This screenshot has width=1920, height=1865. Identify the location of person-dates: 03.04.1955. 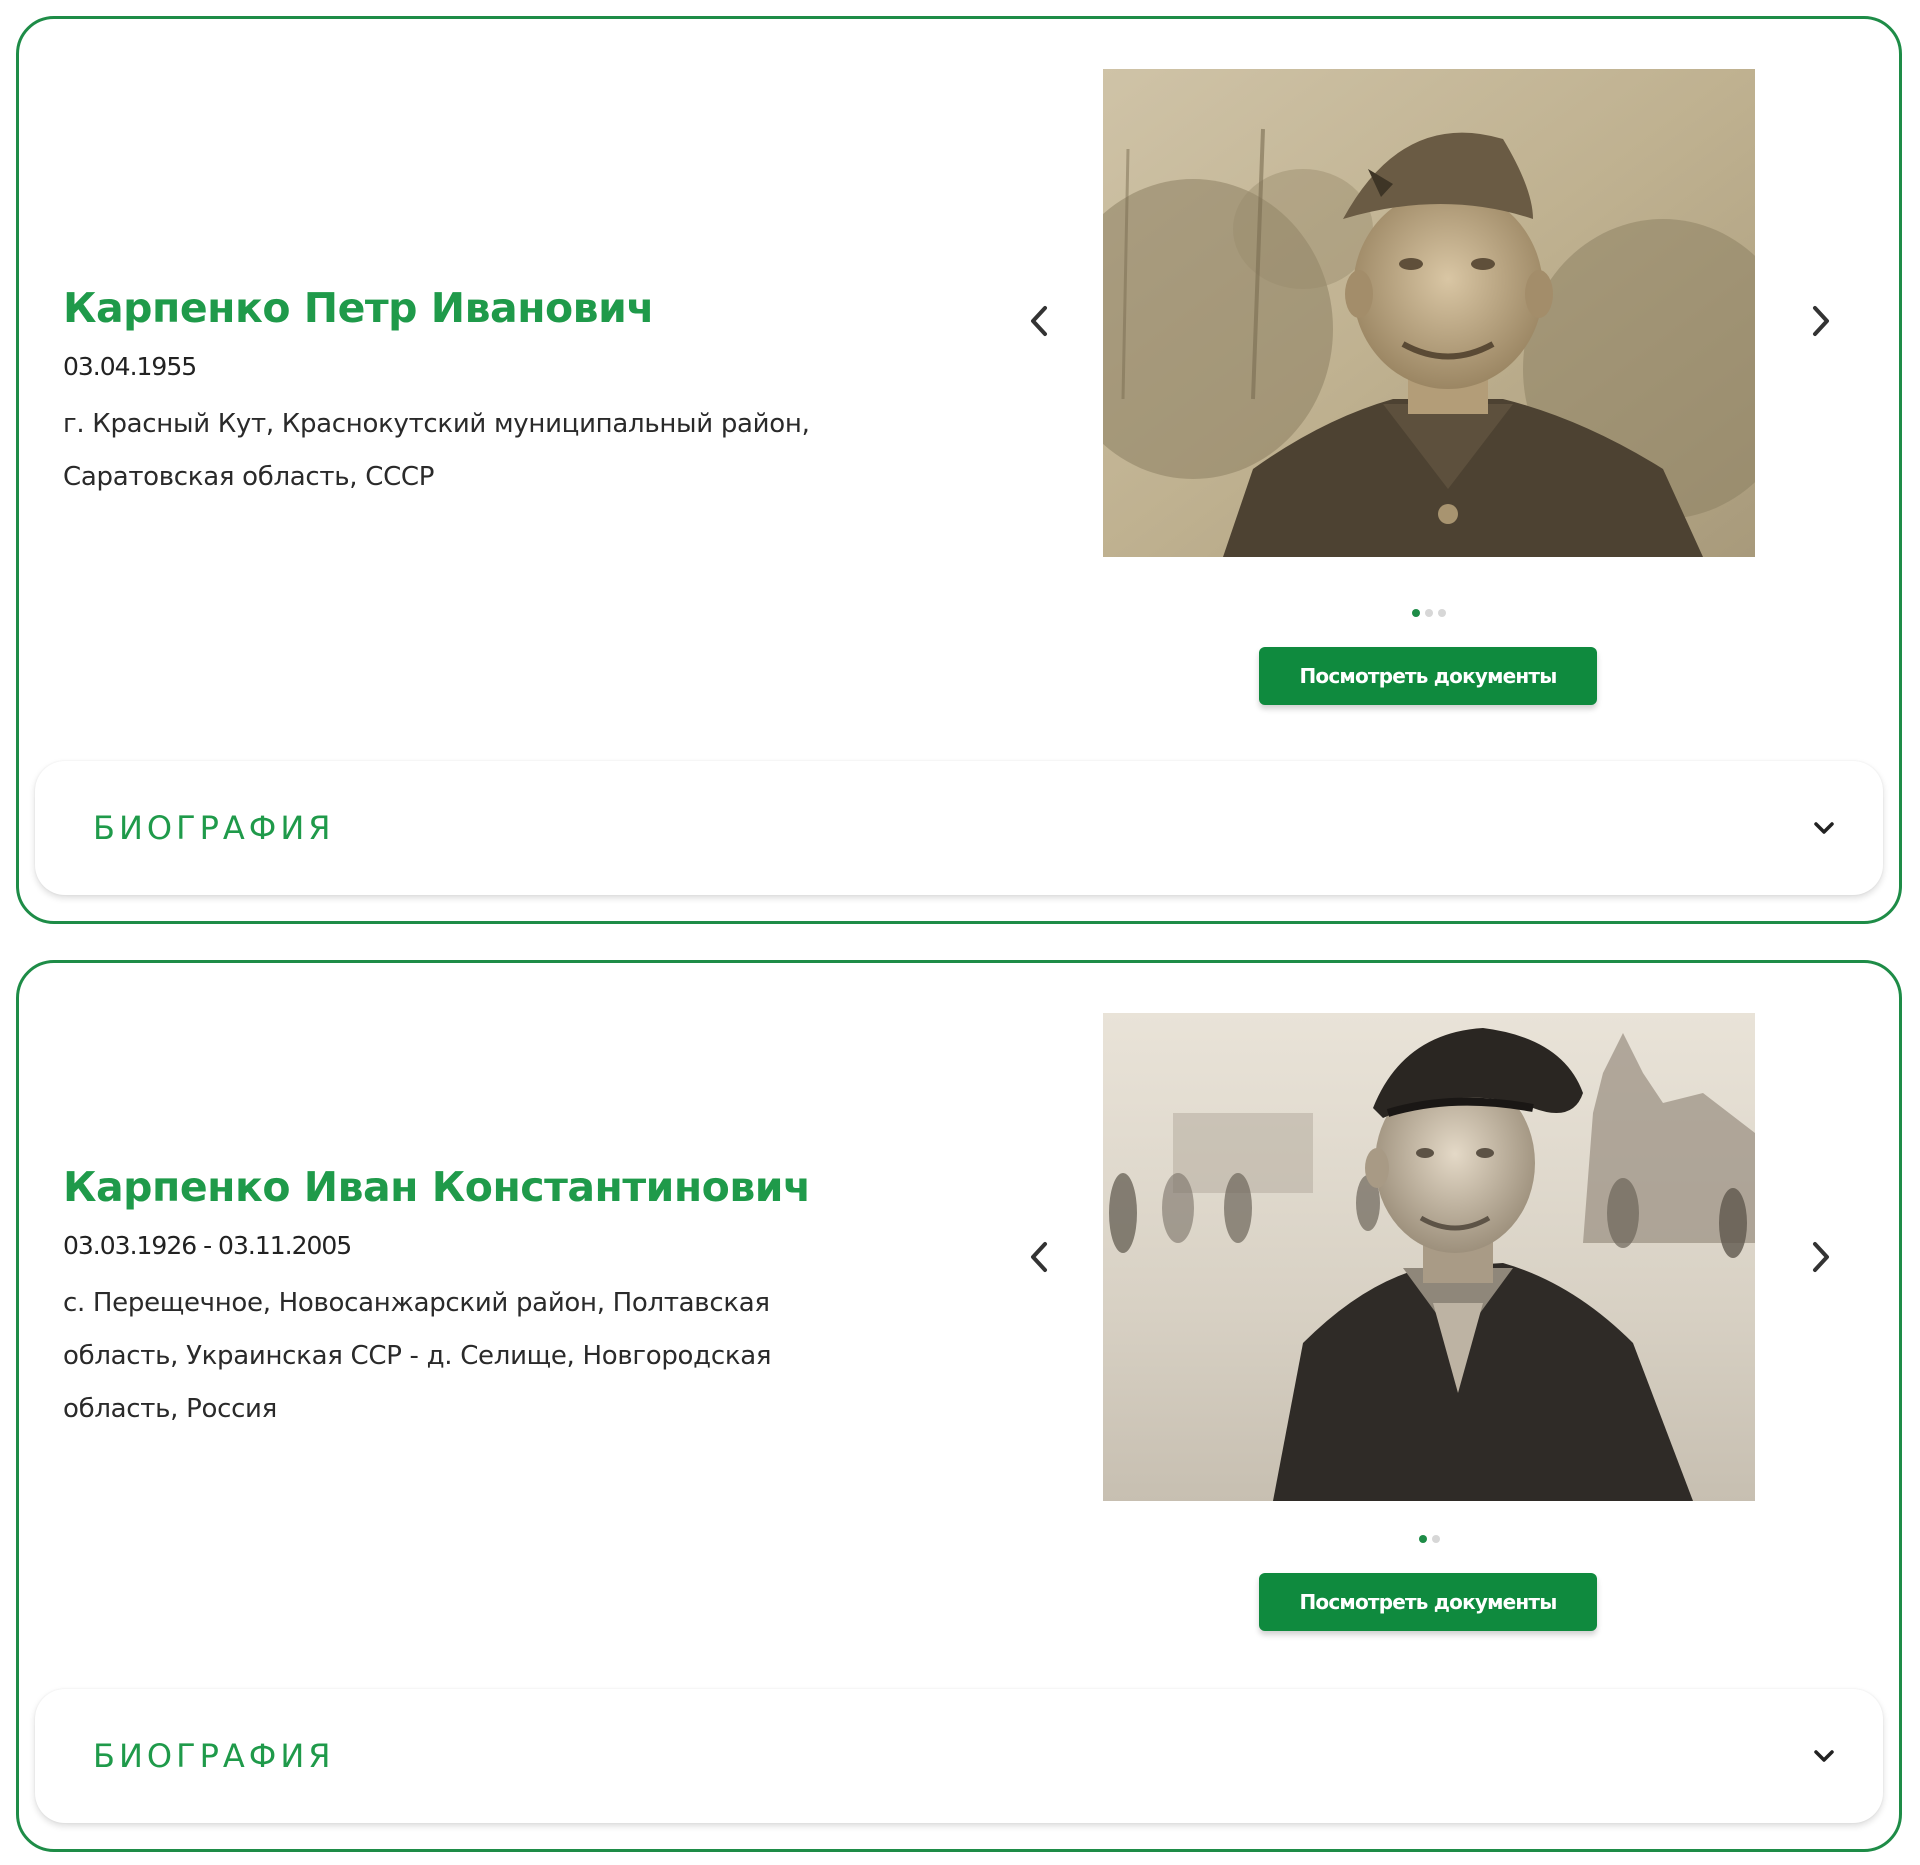
(130, 367).